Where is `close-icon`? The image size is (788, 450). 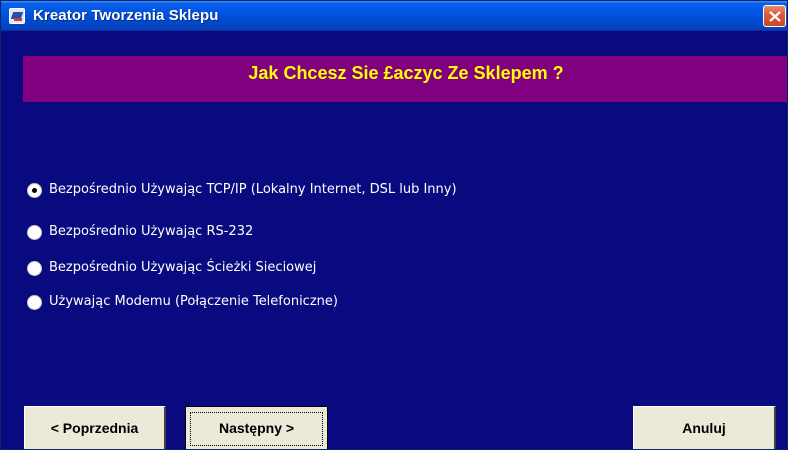 close-icon is located at coordinates (775, 16).